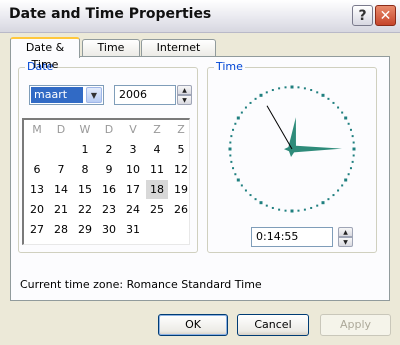 This screenshot has height=345, width=400. Describe the element at coordinates (61, 169) in the screenshot. I see `calendar-day: 7` at that location.